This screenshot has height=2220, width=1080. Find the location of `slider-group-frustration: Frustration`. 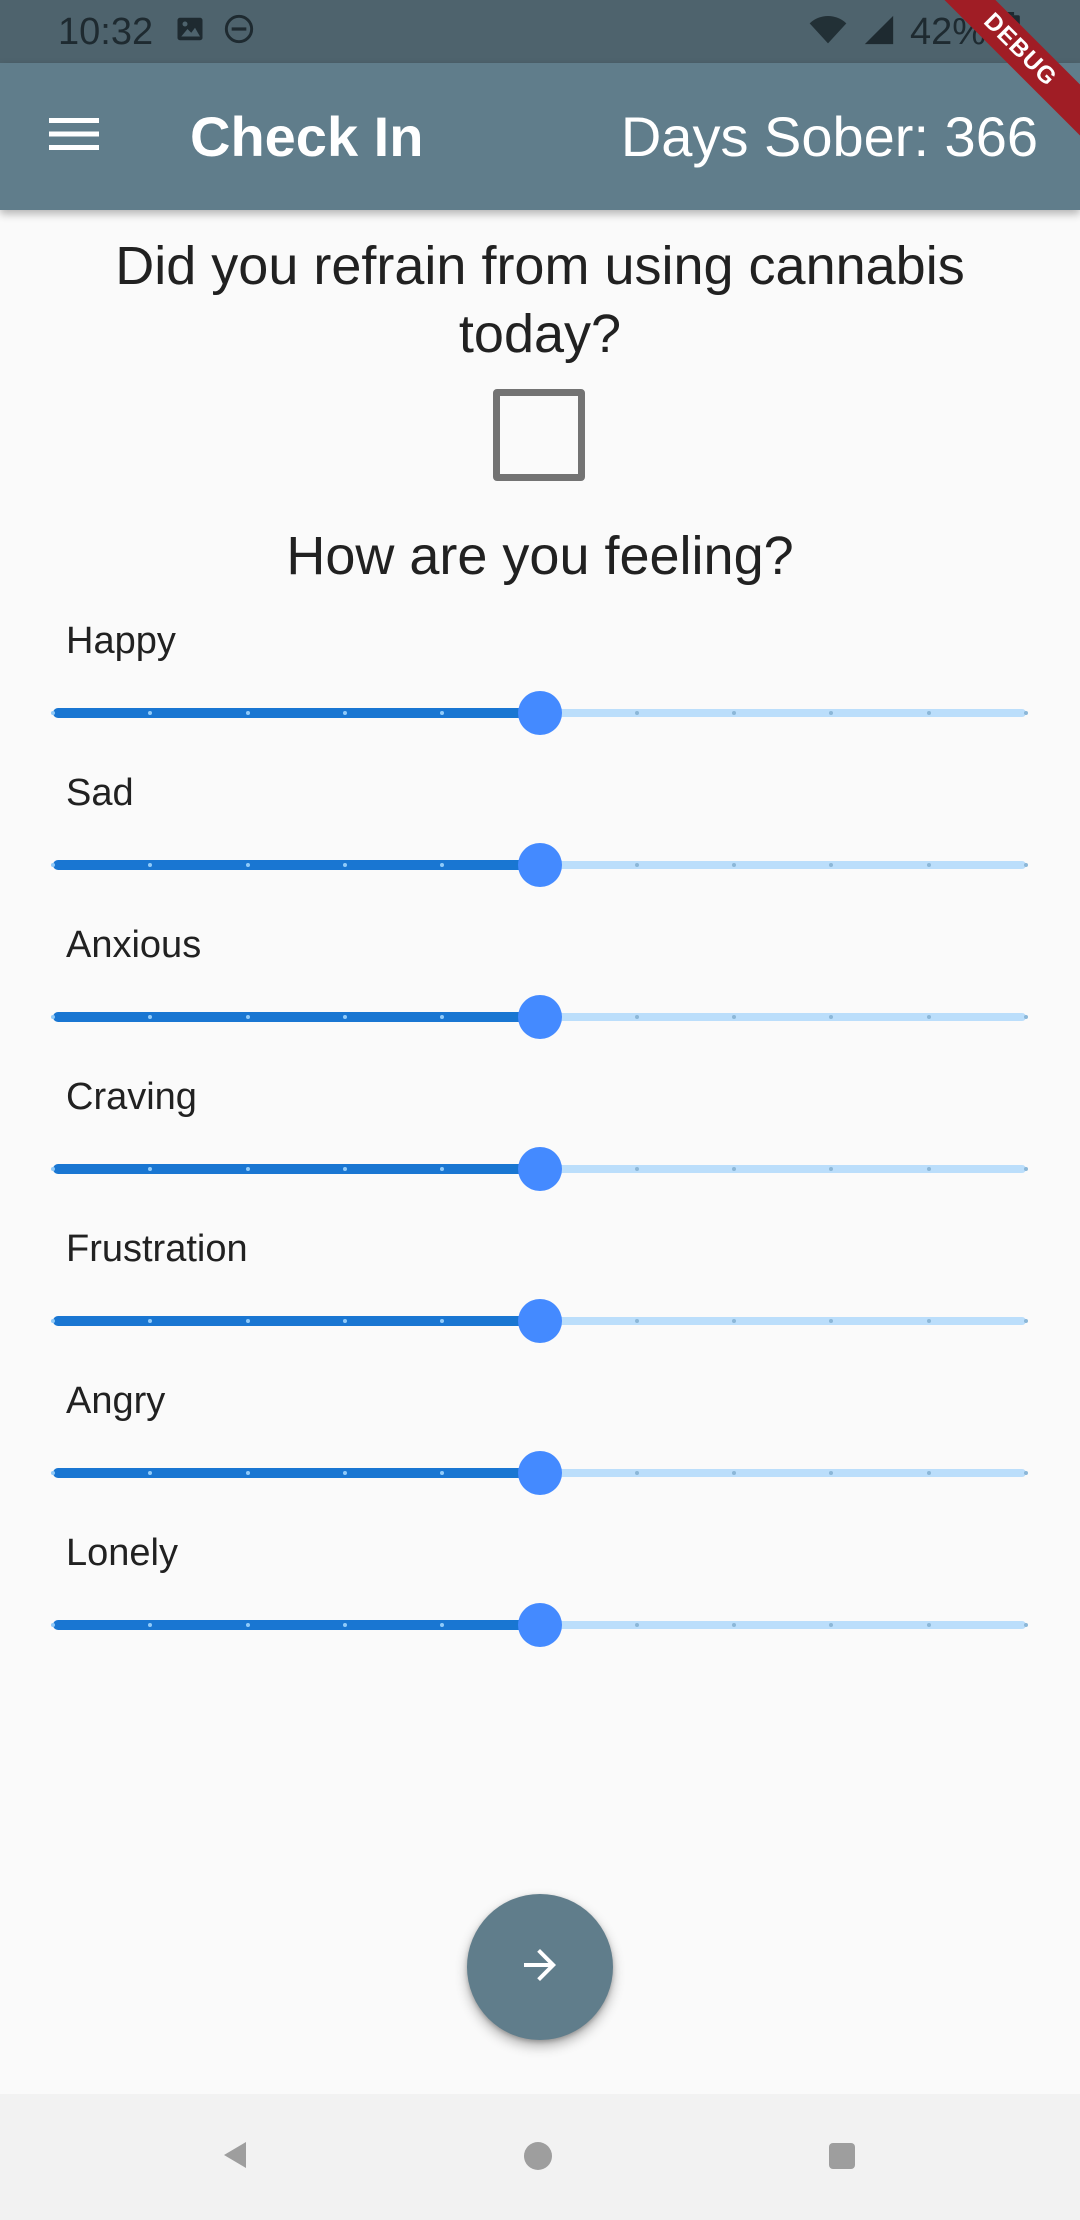

slider-group-frustration: Frustration is located at coordinates (540, 1301).